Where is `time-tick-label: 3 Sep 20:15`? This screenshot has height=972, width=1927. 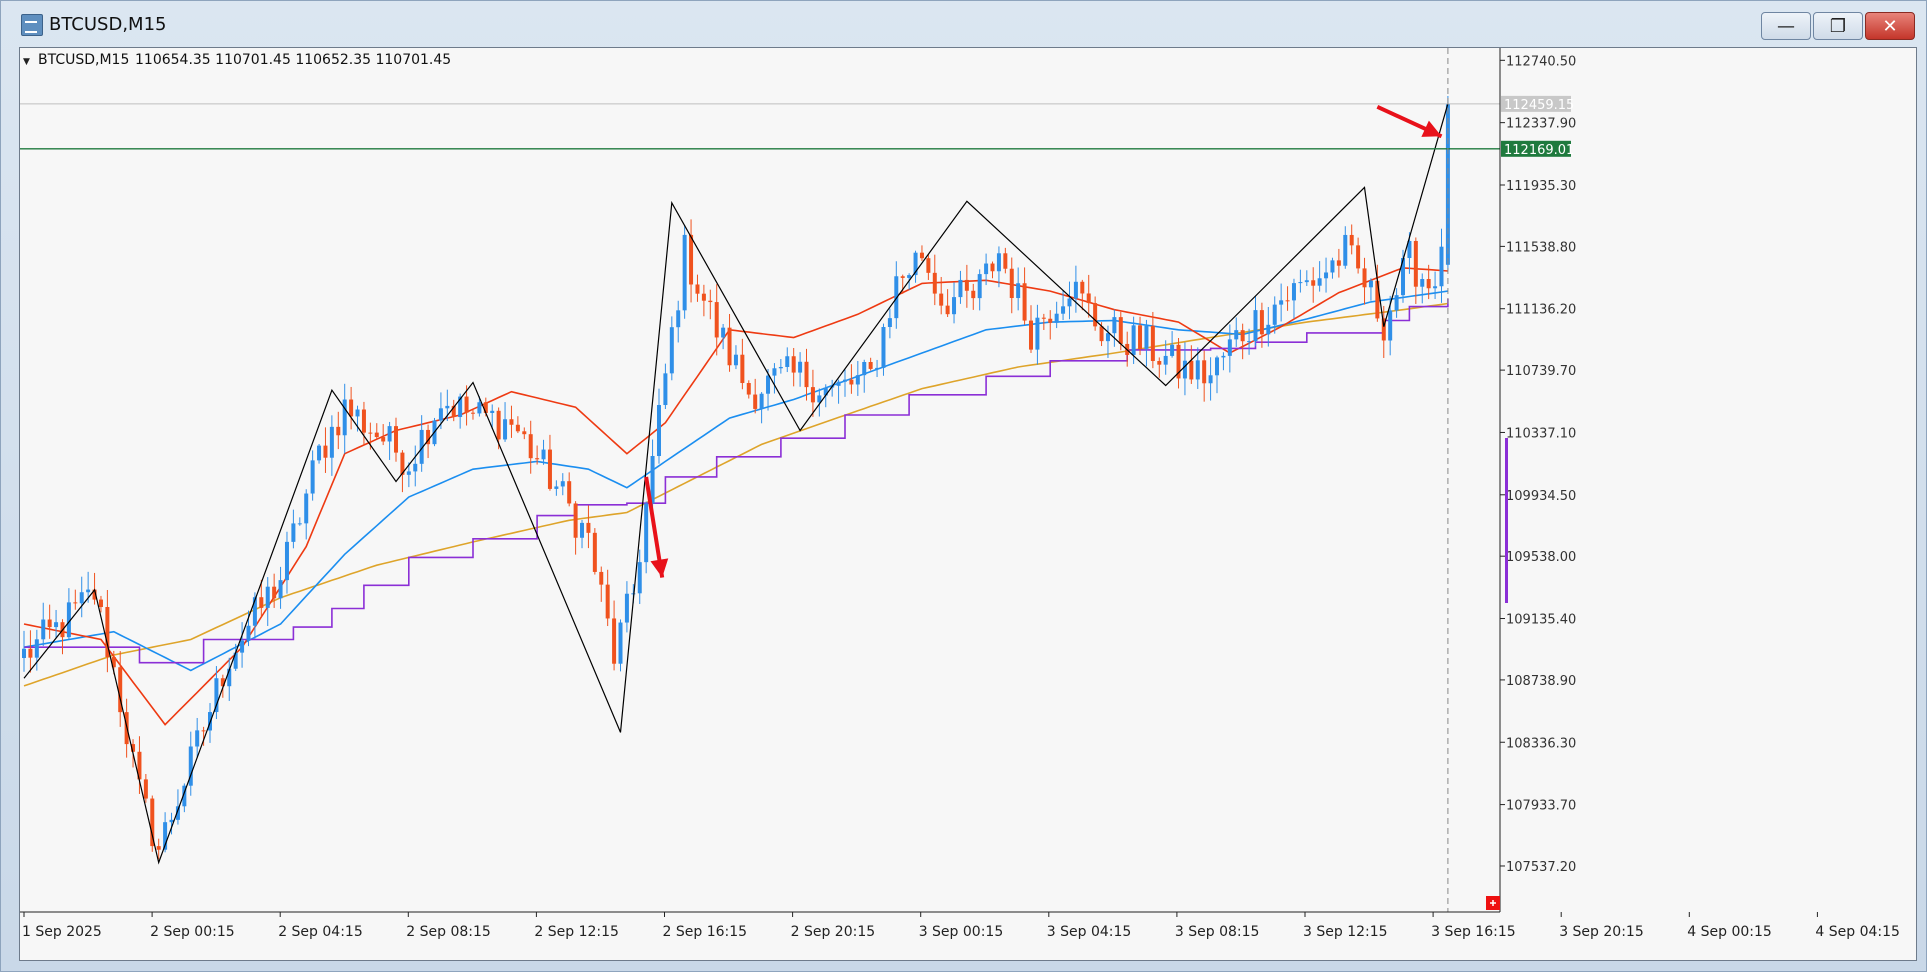
time-tick-label: 3 Sep 20:15 is located at coordinates (1601, 932).